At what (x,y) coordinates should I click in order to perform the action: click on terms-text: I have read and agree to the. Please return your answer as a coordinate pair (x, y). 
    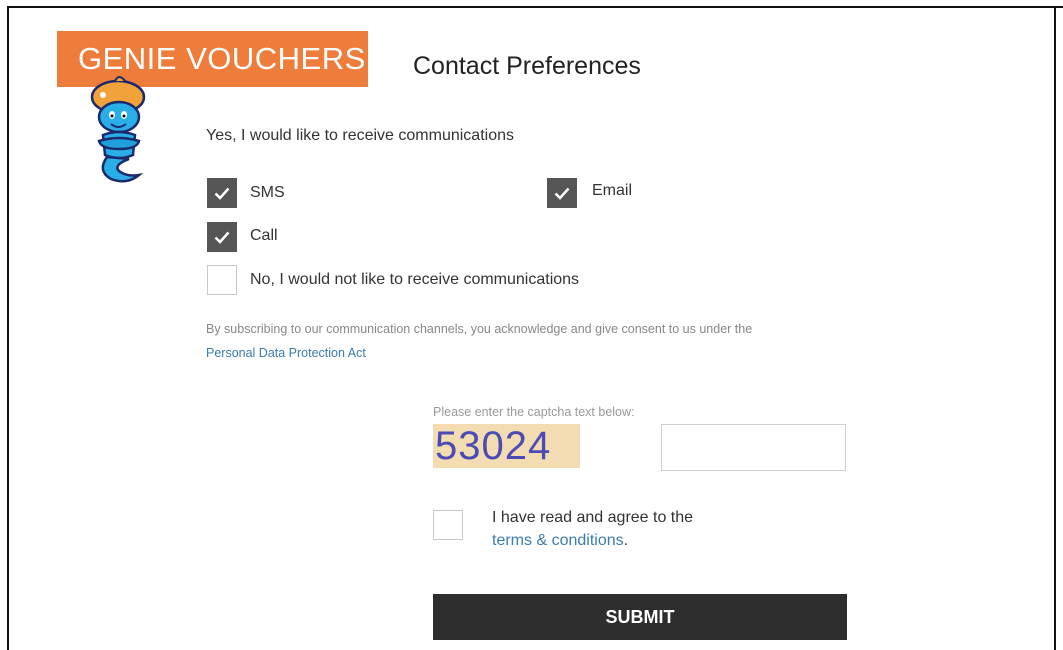
    Looking at the image, I should click on (593, 517).